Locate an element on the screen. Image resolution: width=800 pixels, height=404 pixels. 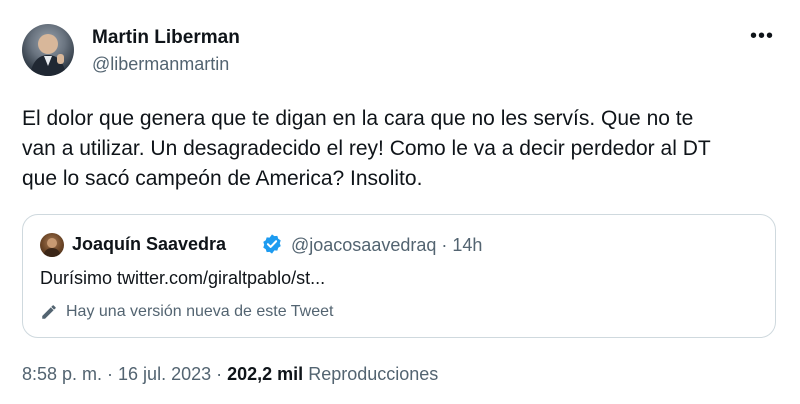
quoted-author-avatar is located at coordinates (52, 245).